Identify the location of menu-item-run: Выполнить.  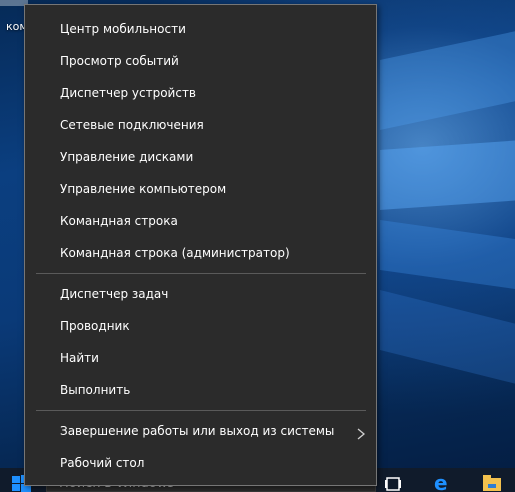
(200, 390).